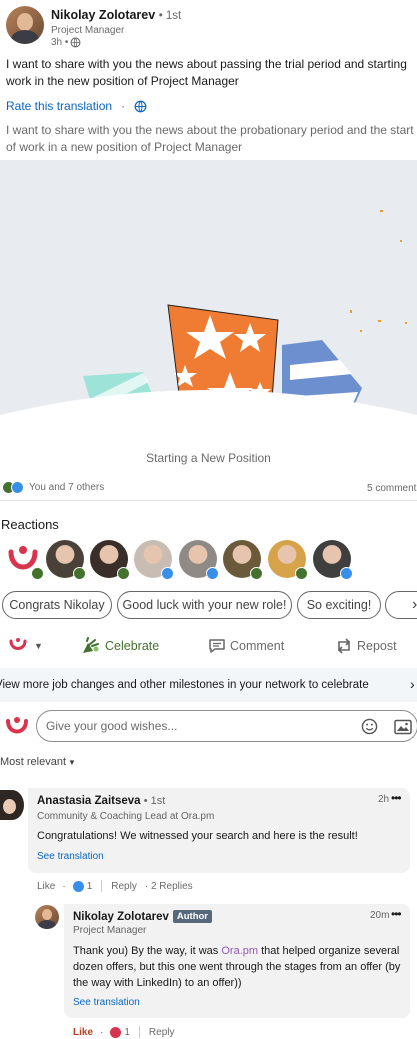  I want to click on quick-reply-good-luck: Good luck with your new role!, so click(204, 605).